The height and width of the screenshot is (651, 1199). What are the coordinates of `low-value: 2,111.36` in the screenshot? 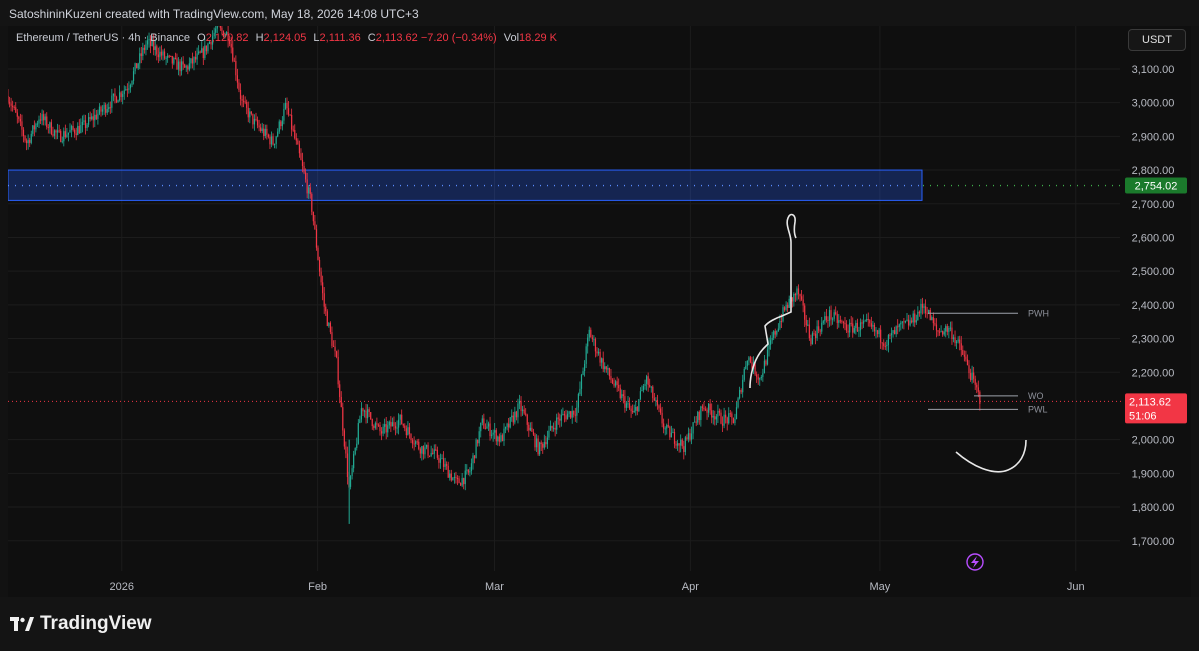 It's located at (340, 38).